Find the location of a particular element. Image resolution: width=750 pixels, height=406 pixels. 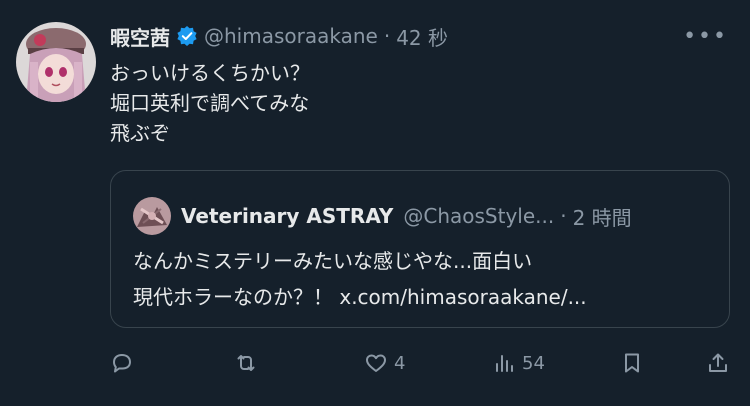

share-button is located at coordinates (718, 363).